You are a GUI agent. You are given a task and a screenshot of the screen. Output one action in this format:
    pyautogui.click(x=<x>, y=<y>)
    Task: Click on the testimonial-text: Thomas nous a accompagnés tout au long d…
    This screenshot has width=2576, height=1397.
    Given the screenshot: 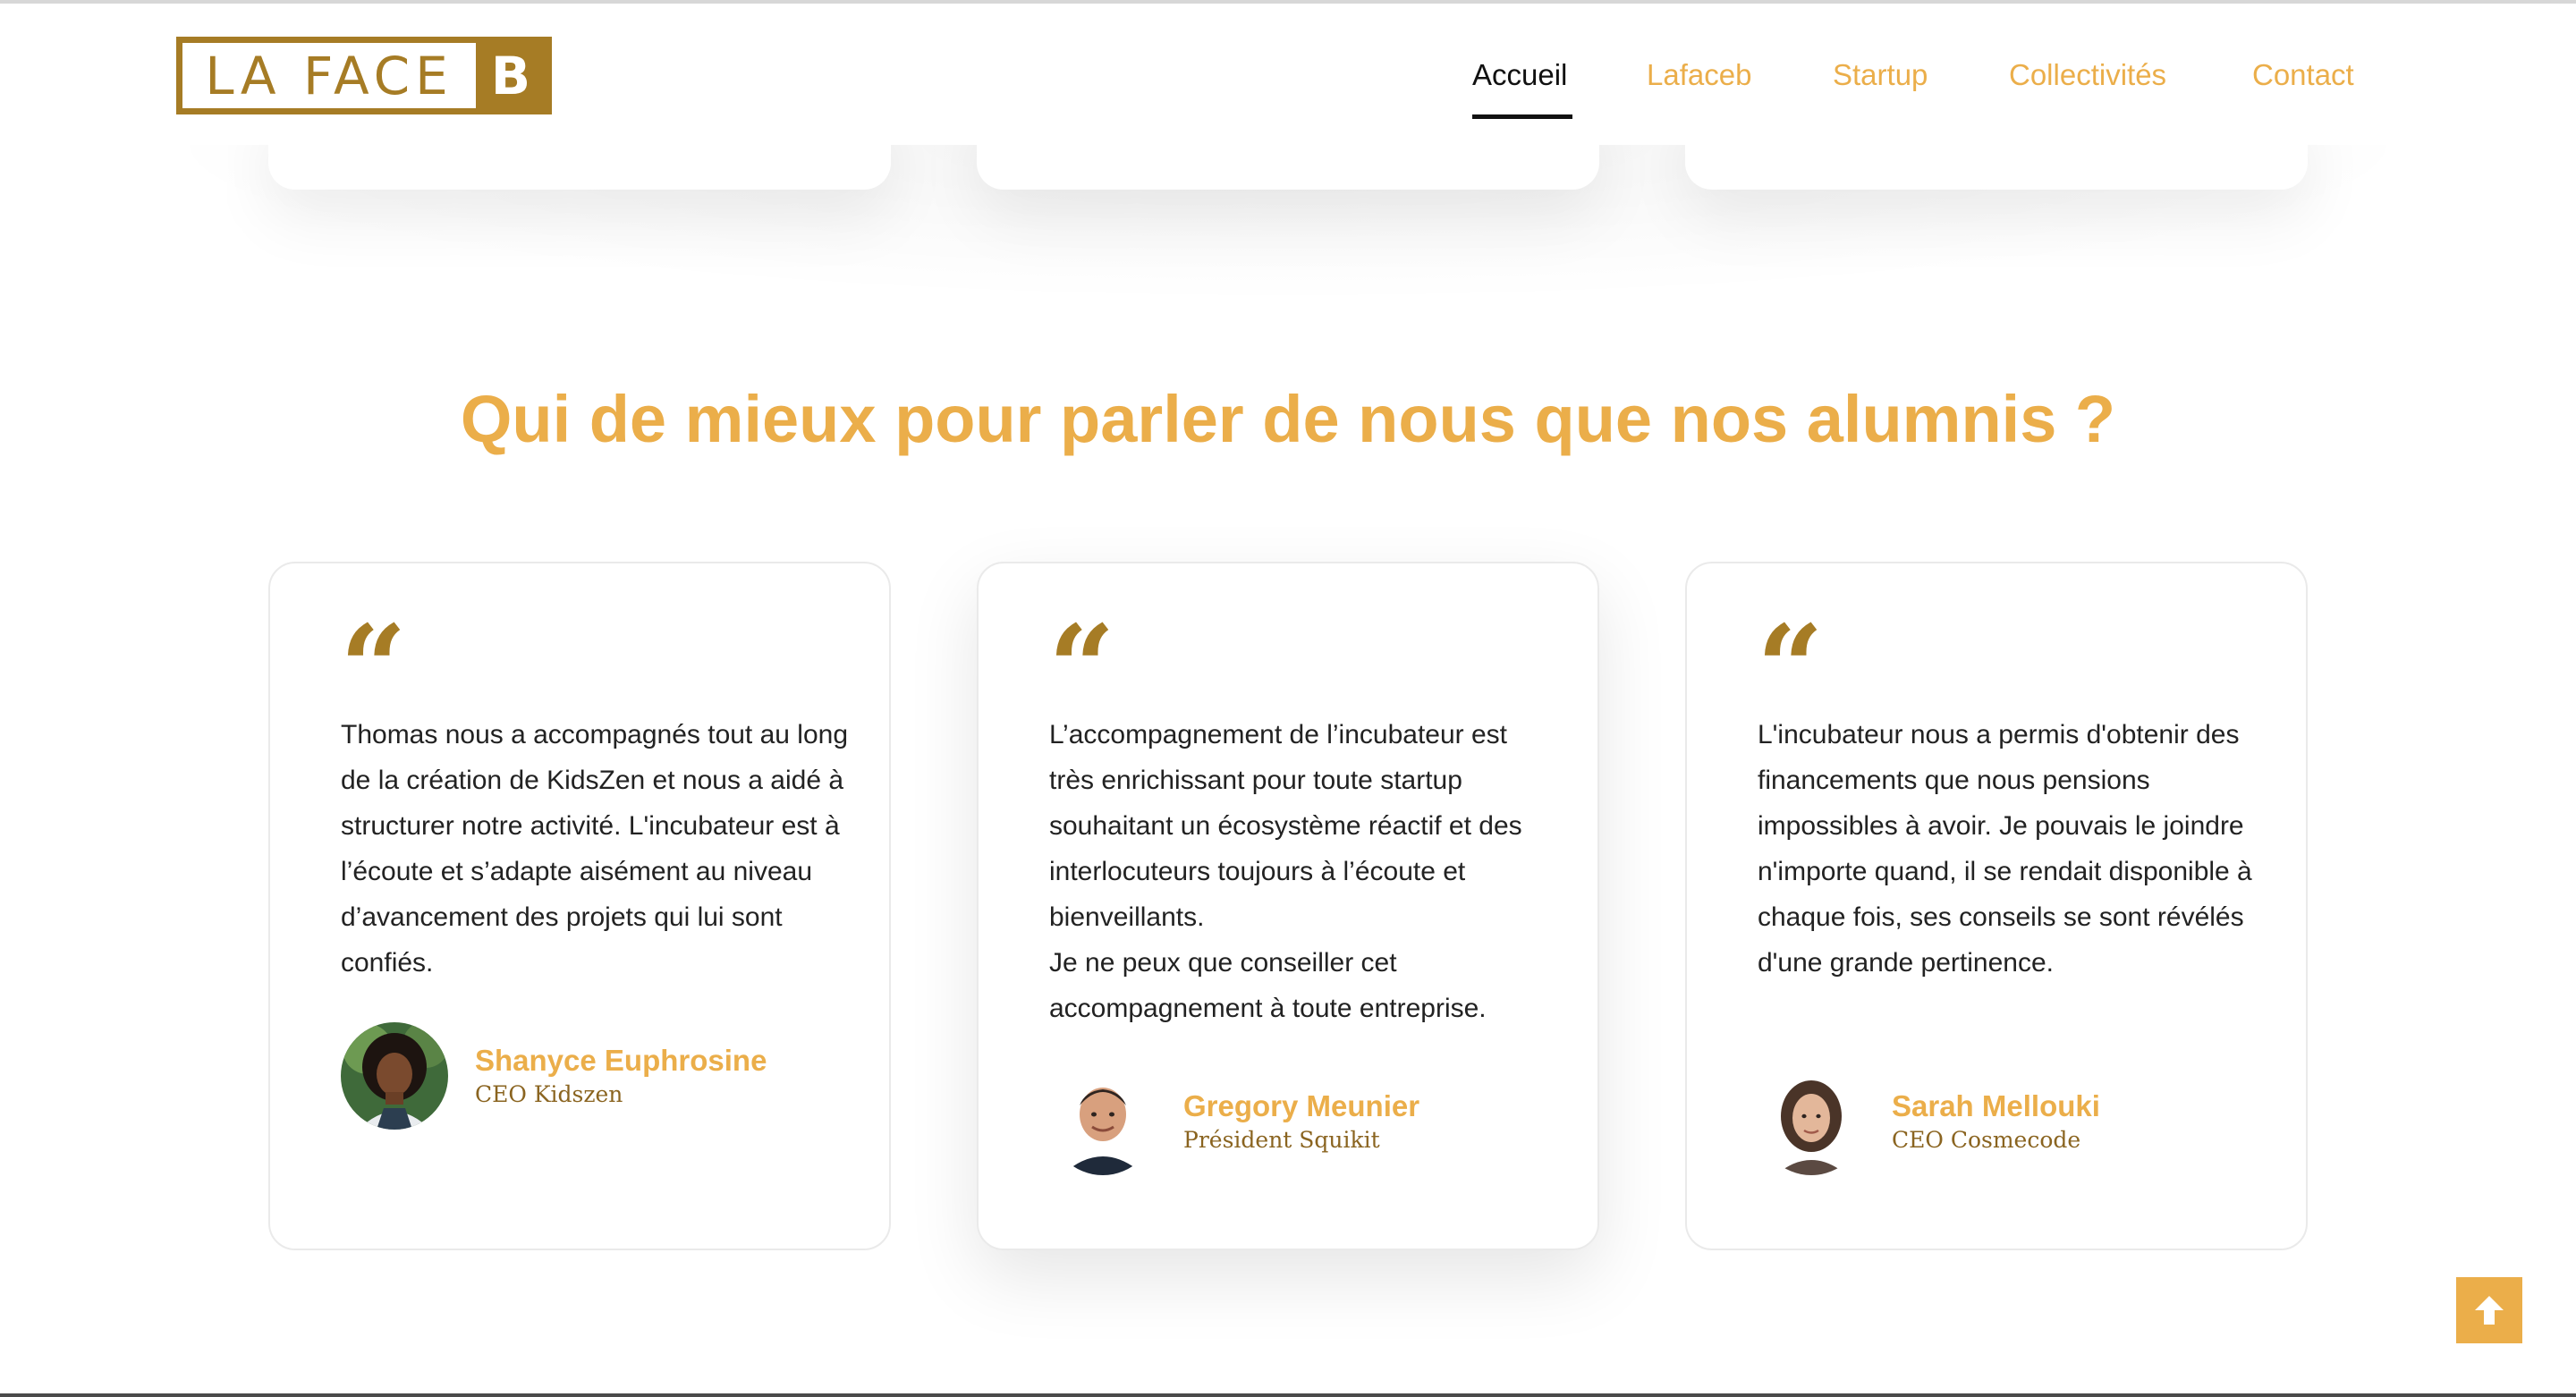 What is the action you would take?
    pyautogui.click(x=596, y=849)
    